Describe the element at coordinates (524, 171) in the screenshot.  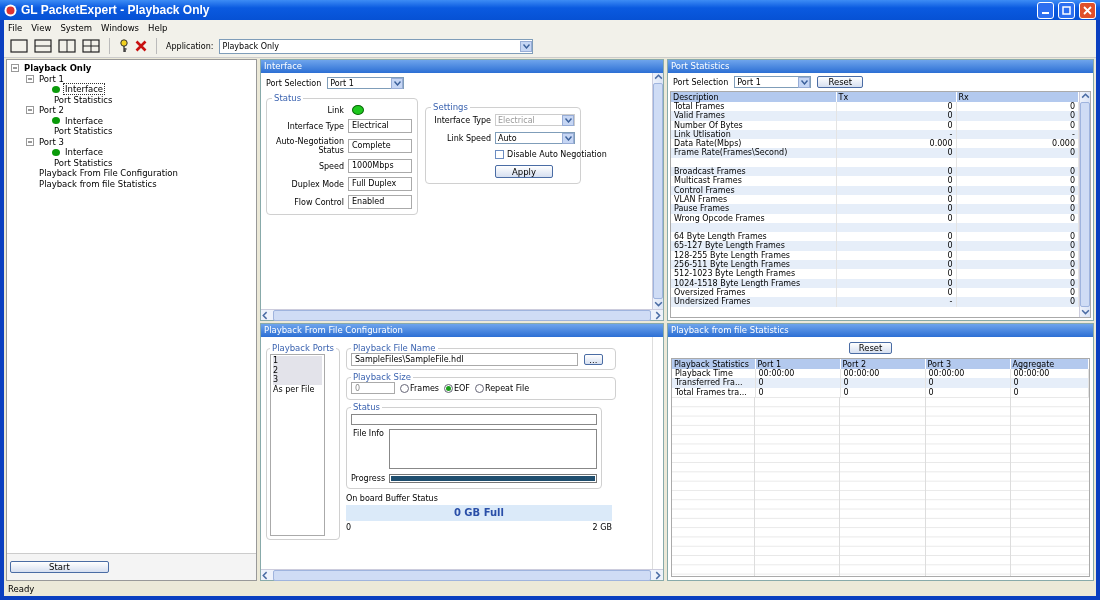
I see `apply-button: Apply` at that location.